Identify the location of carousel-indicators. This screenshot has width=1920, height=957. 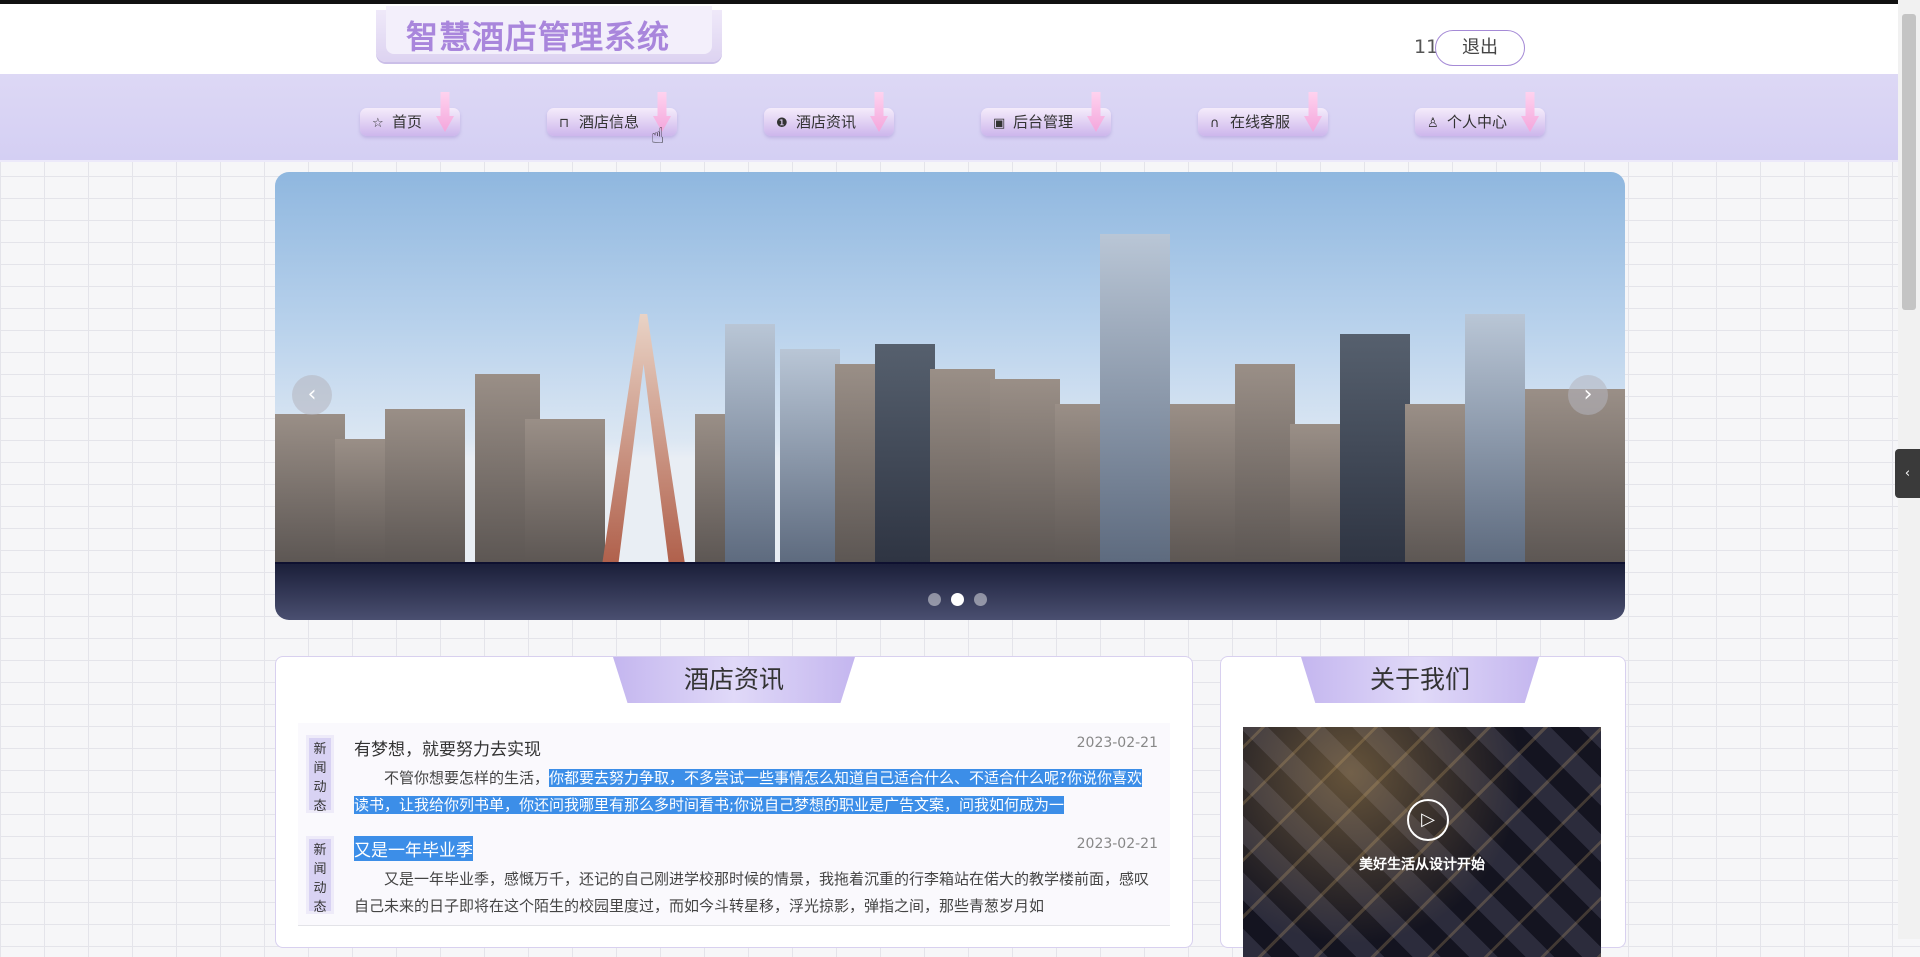
(957, 600).